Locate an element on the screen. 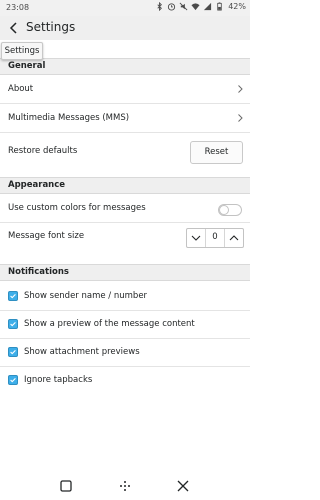  sender-label: Show sender name / number is located at coordinates (86, 296).